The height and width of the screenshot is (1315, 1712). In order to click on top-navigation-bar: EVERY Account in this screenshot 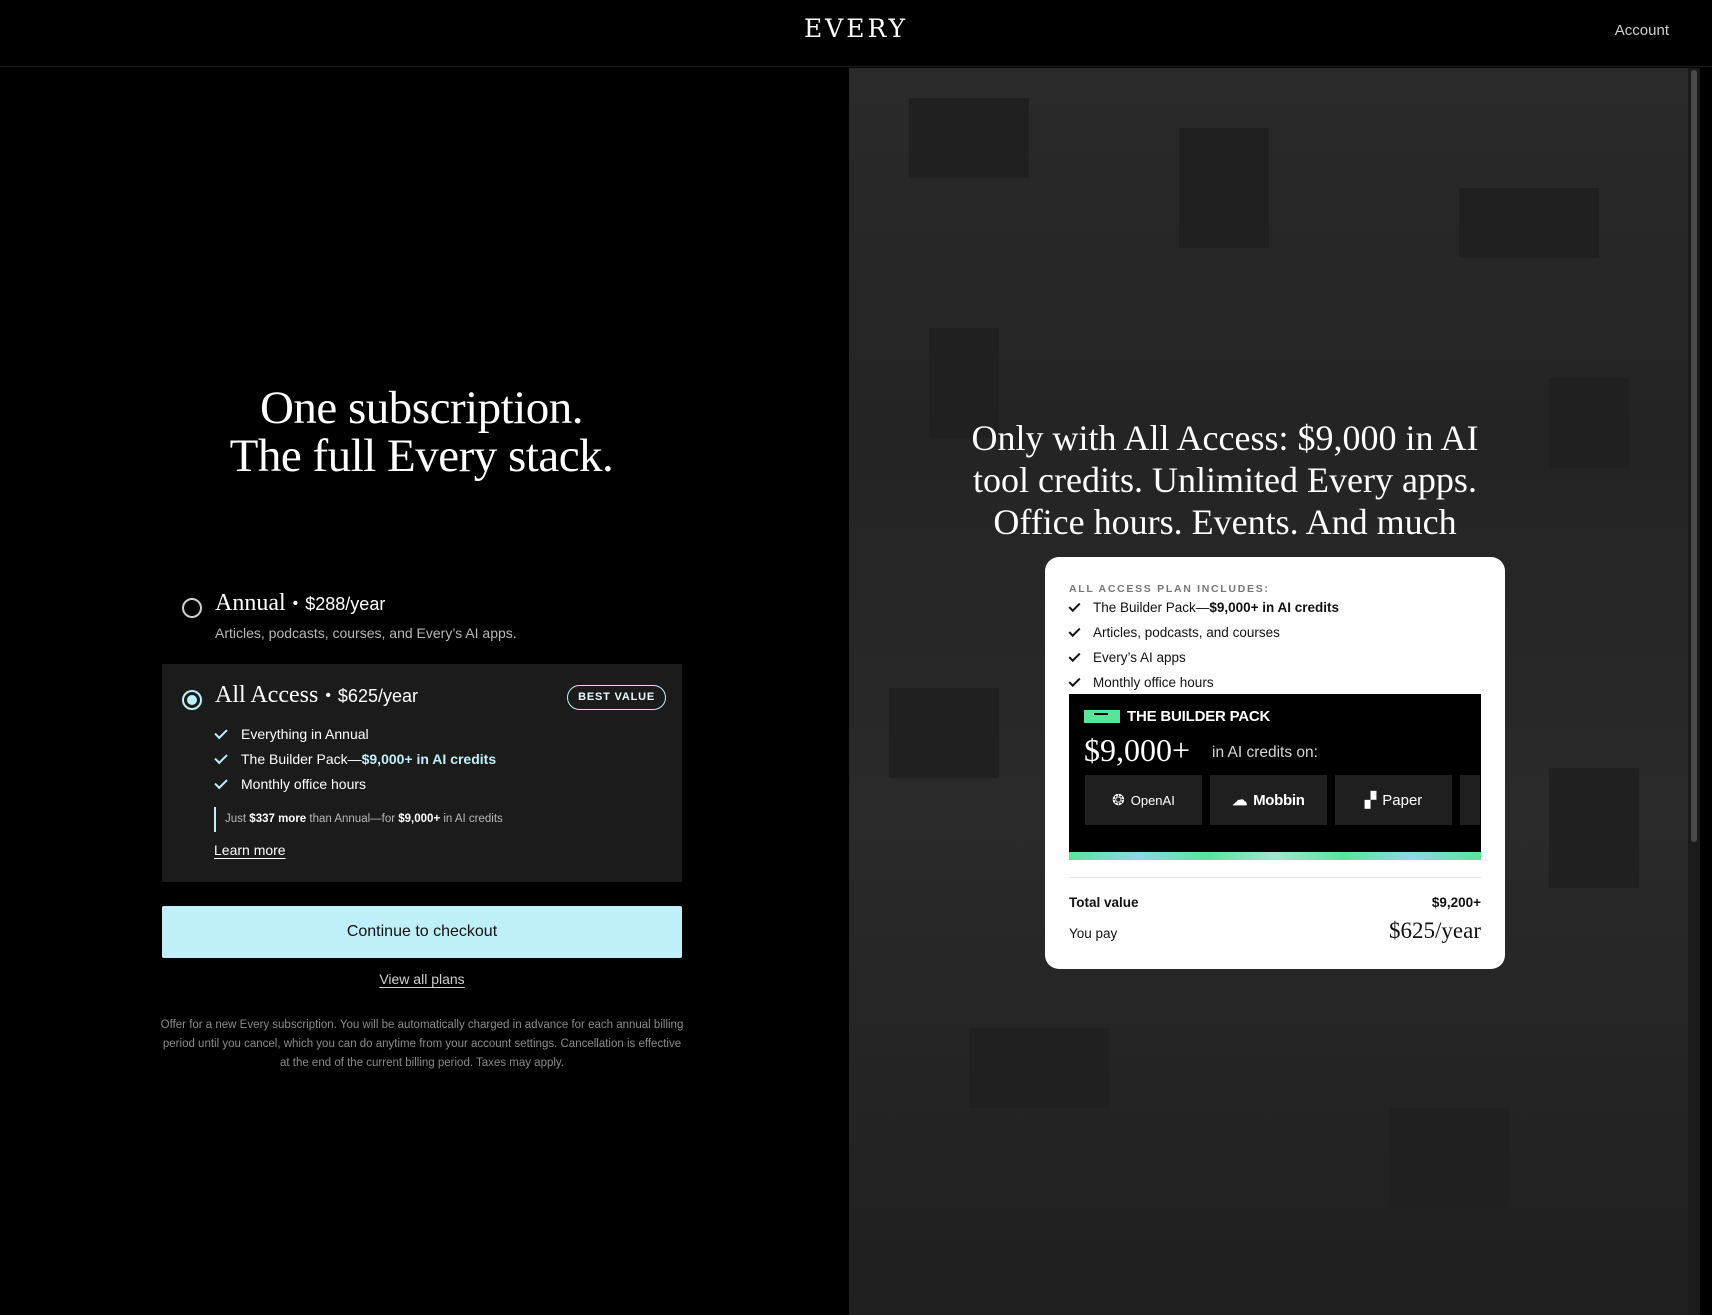, I will do `click(856, 33)`.